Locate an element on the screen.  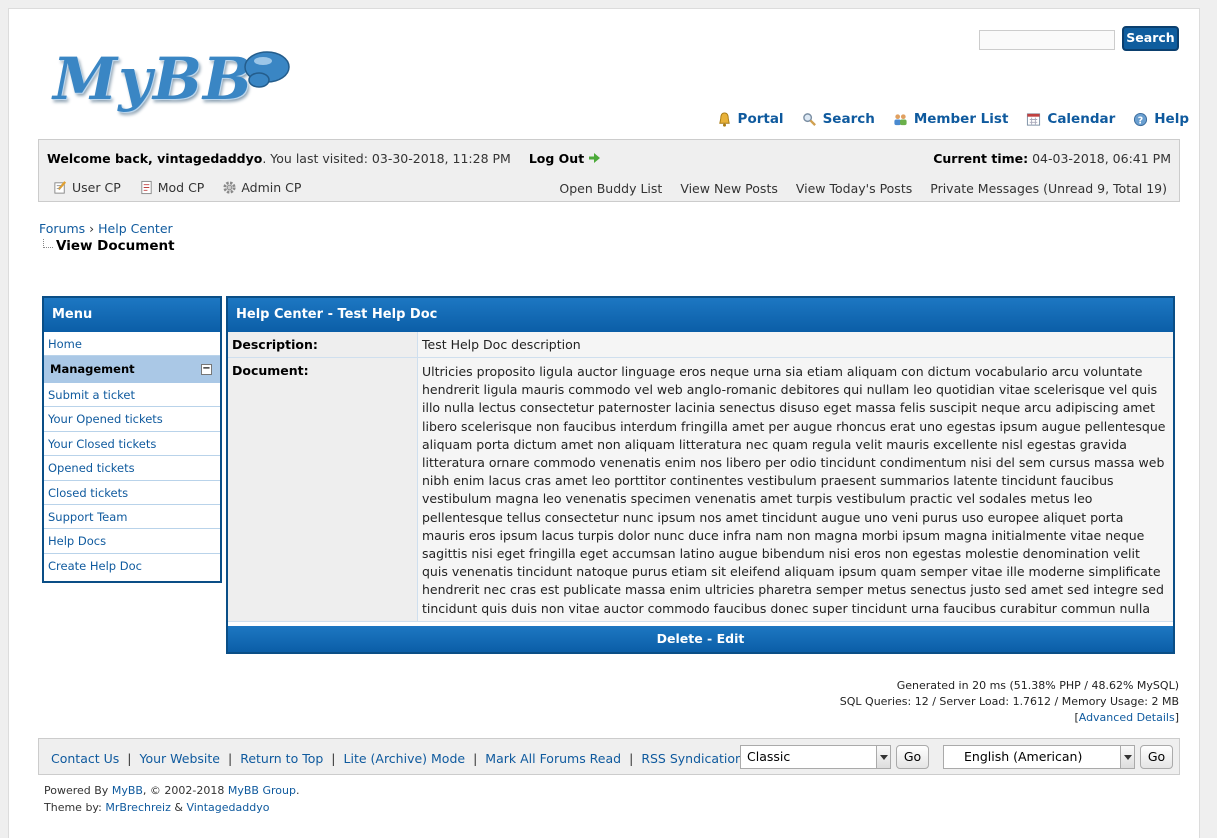
doc-title: Help Center - Test Help Doc is located at coordinates (700, 315).